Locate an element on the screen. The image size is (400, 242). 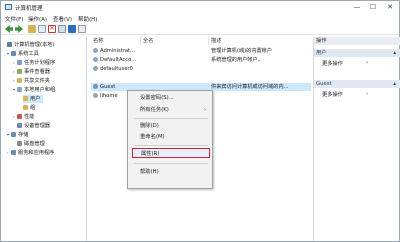
user-name: Guest is located at coordinates (108, 87).